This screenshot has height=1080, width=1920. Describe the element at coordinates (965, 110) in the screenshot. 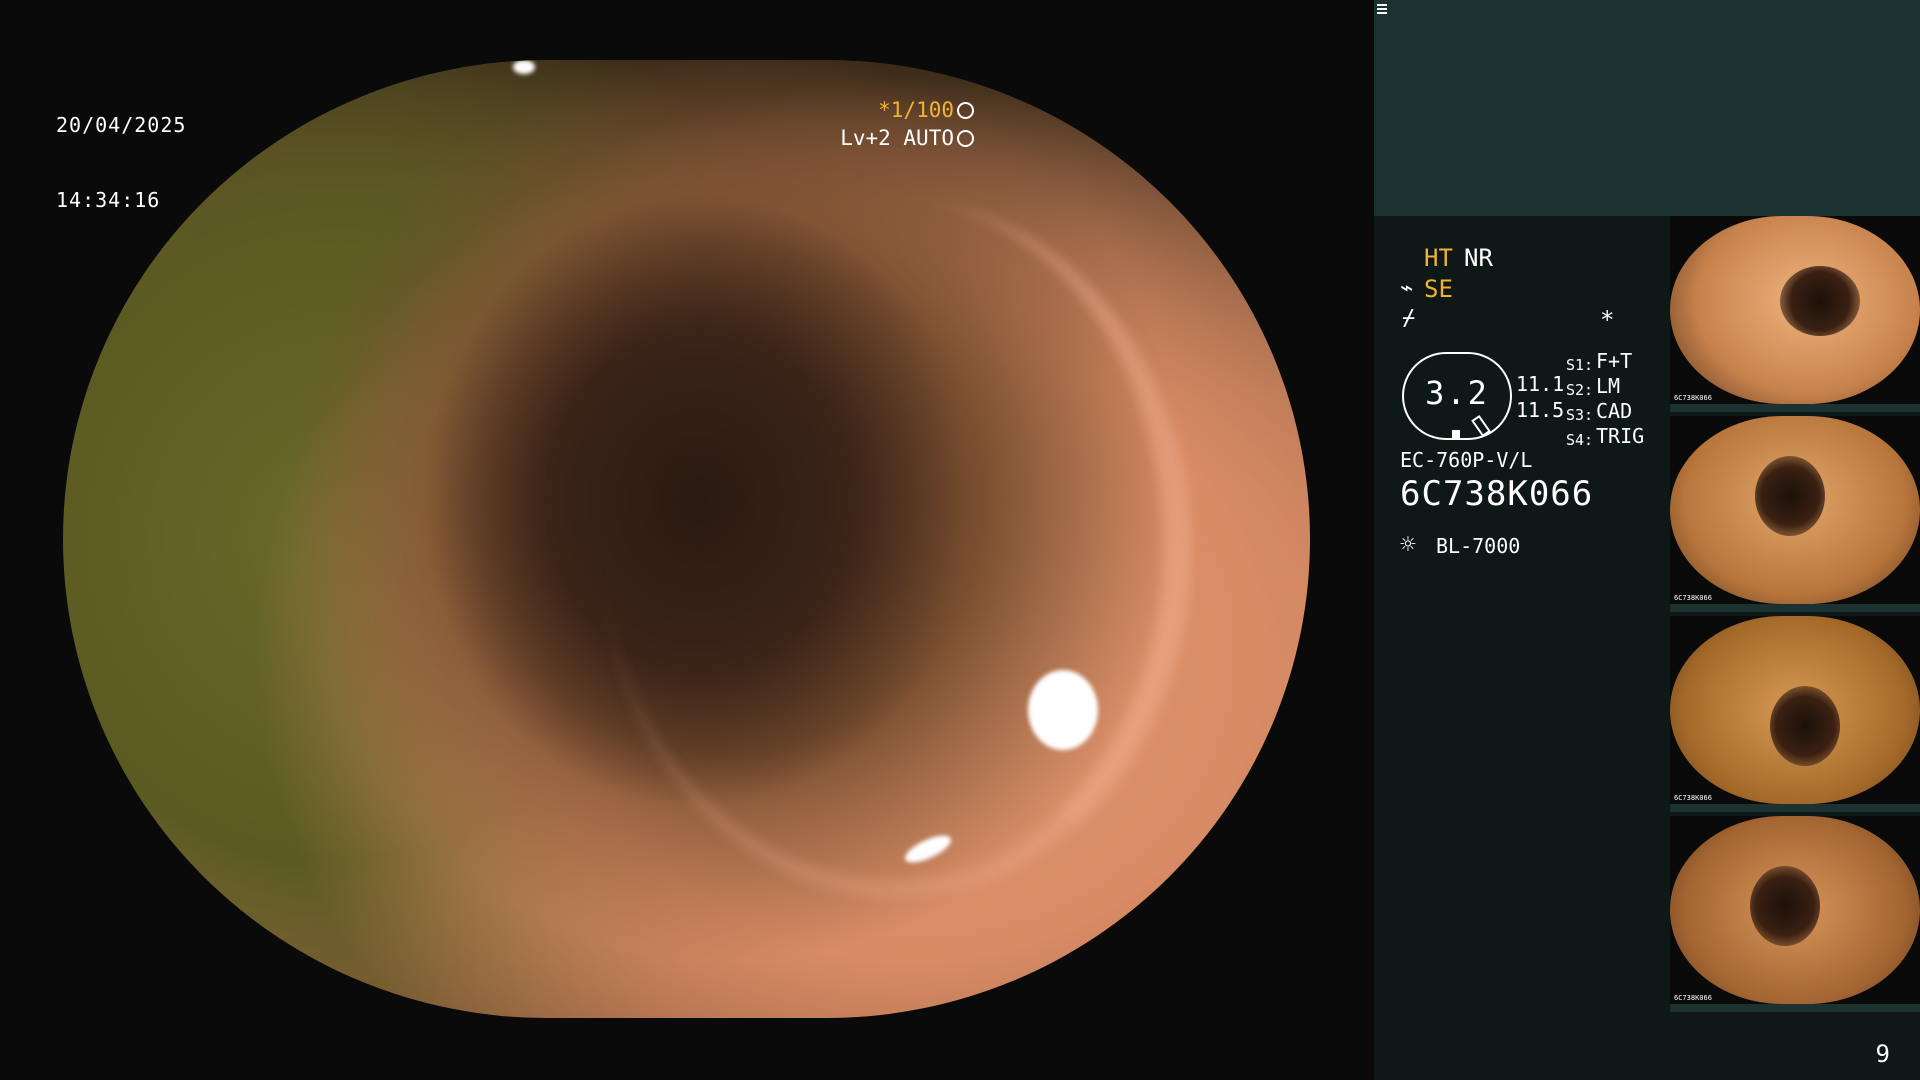

I see `aperture-icon` at that location.